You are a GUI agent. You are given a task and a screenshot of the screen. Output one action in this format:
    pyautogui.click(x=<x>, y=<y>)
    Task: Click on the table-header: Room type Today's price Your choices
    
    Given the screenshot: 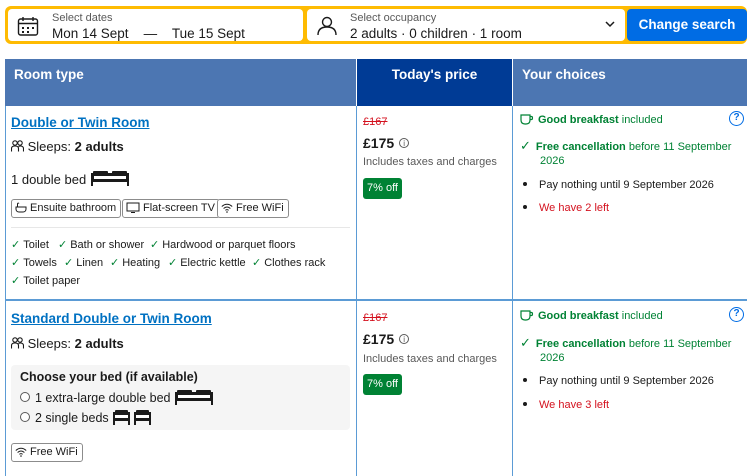 What is the action you would take?
    pyautogui.click(x=376, y=82)
    